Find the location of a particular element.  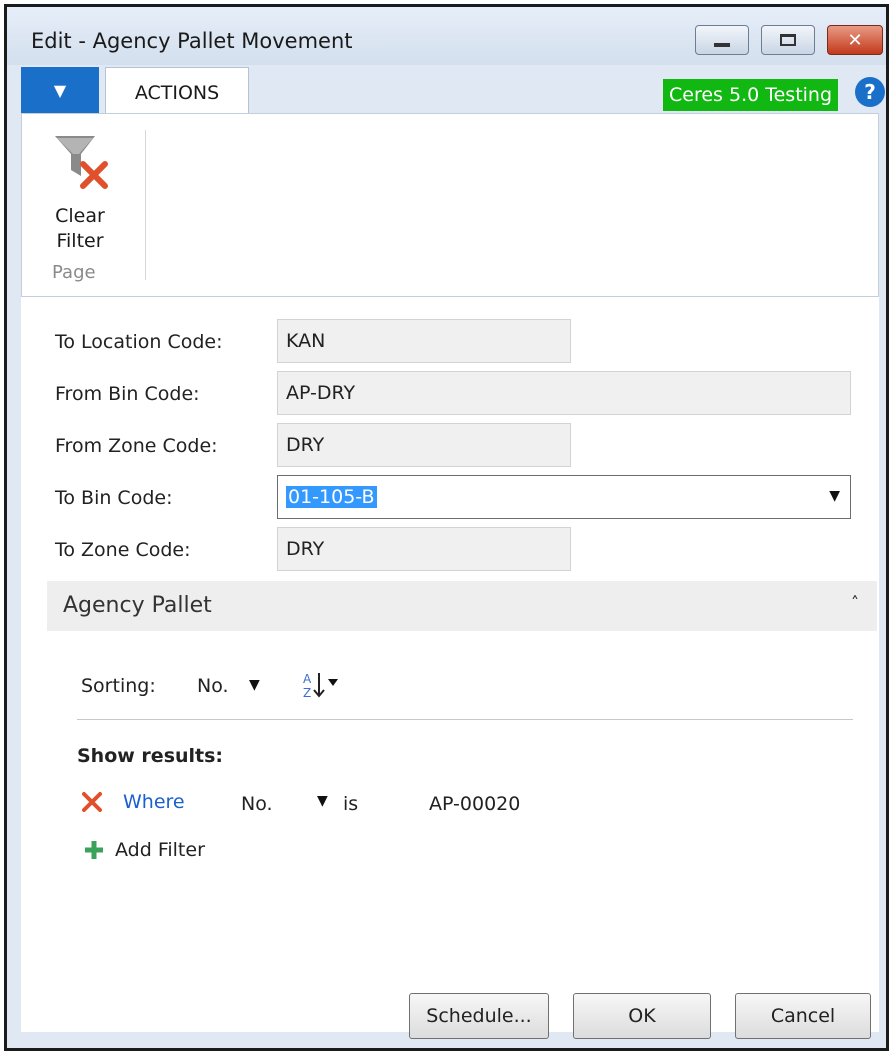

tab-actions: ACTIONS is located at coordinates (177, 92).